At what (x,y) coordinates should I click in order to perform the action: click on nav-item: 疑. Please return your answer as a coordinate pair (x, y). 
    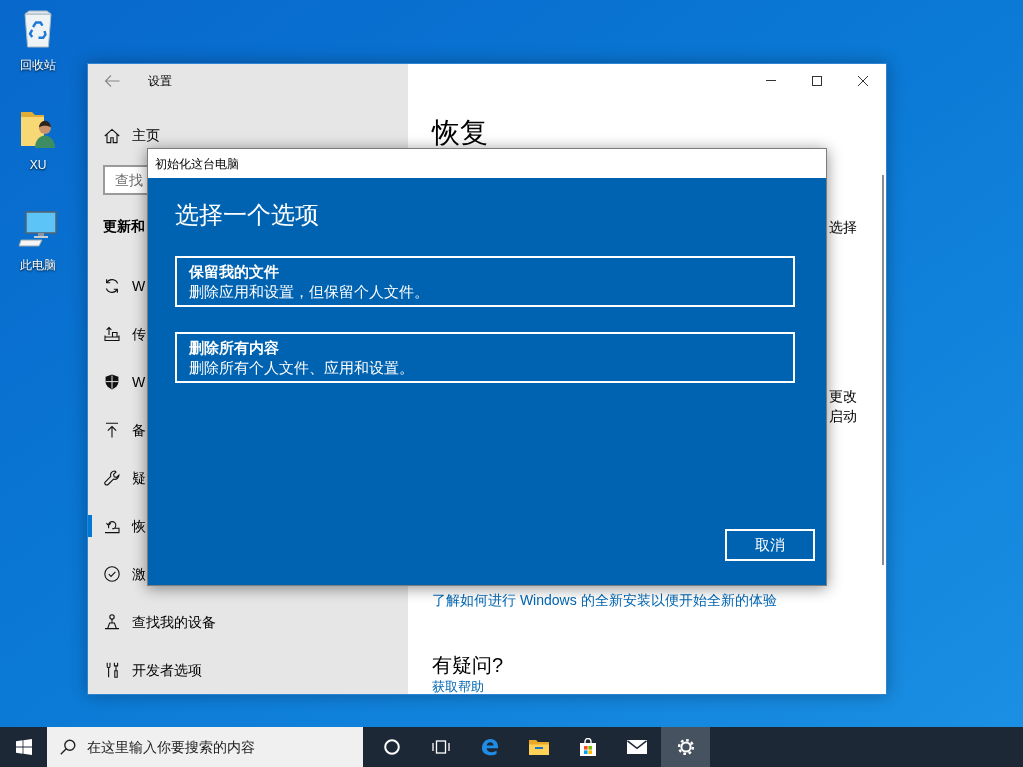
    Looking at the image, I should click on (117, 478).